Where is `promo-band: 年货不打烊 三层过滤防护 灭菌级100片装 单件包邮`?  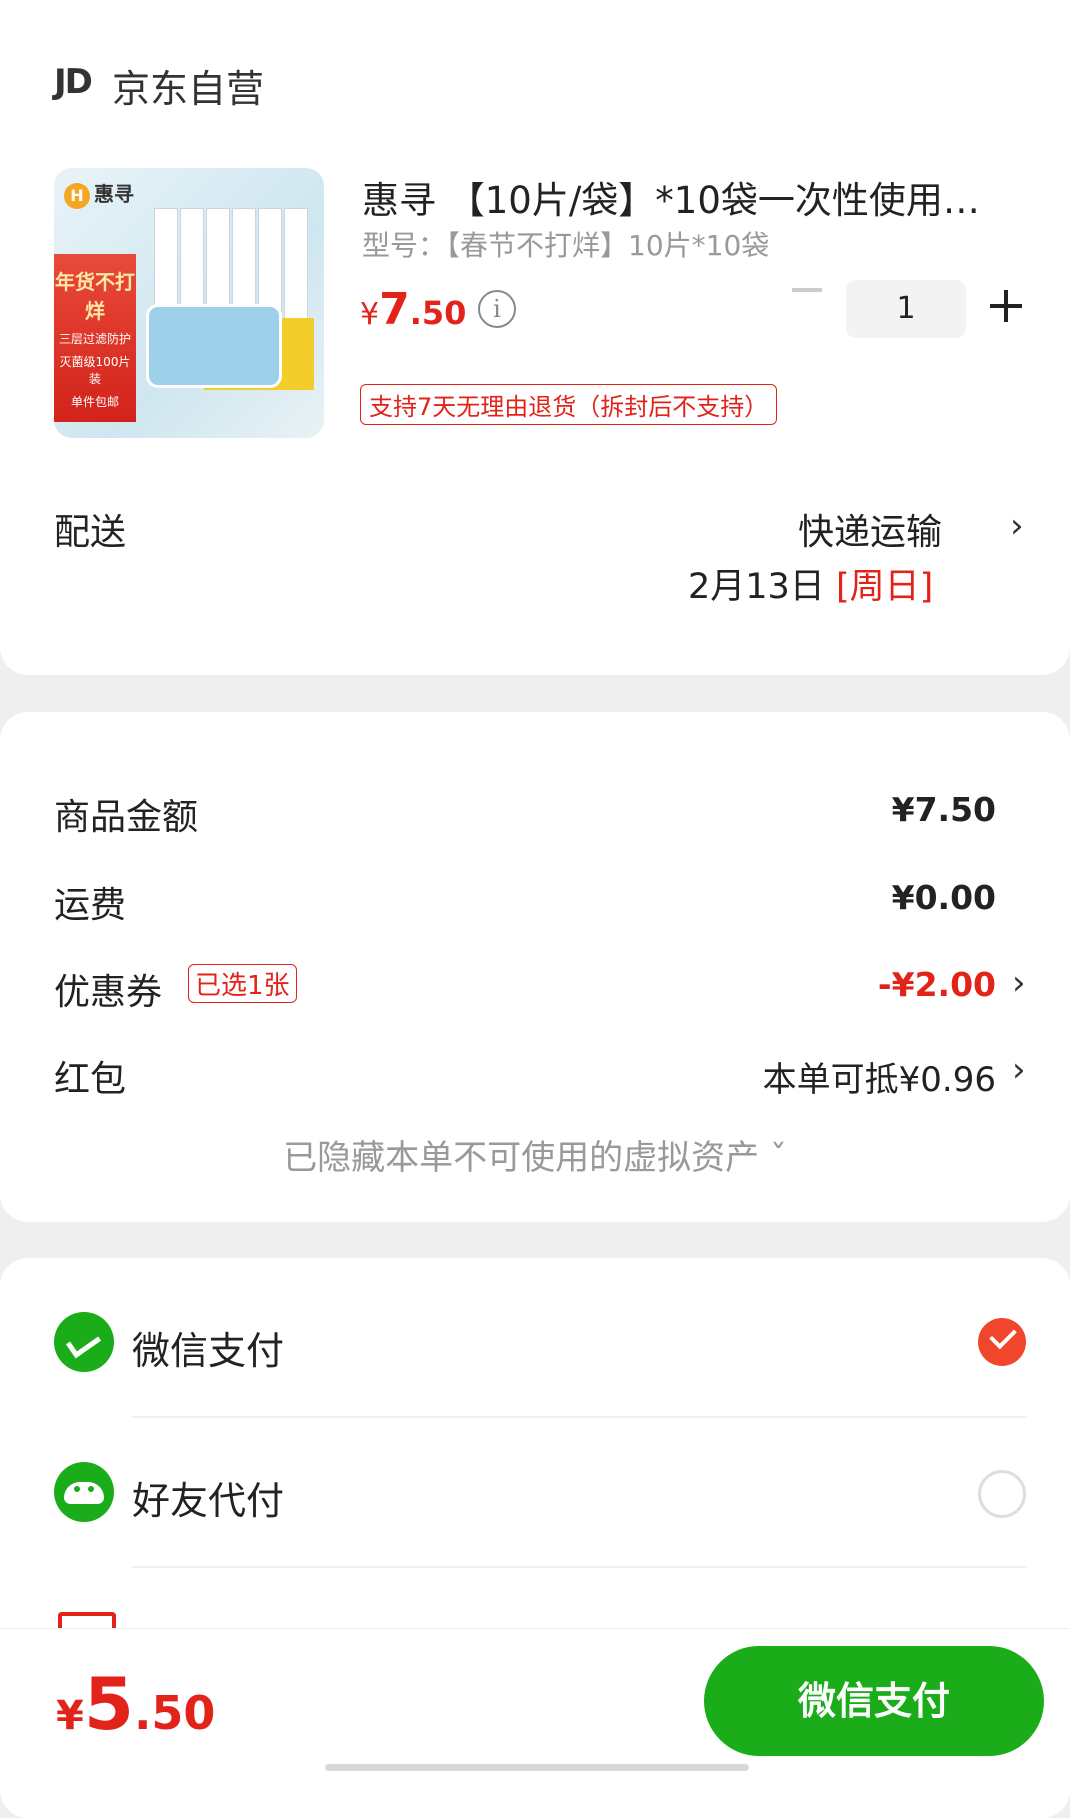 promo-band: 年货不打烊 三层过滤防护 灭菌级100片装 单件包邮 is located at coordinates (95, 338).